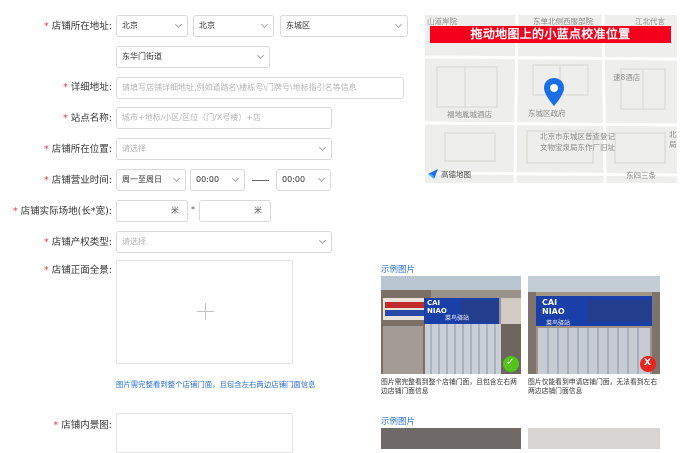  I want to click on map-label: 文物宝泉局东作厂旧址, so click(577, 147).